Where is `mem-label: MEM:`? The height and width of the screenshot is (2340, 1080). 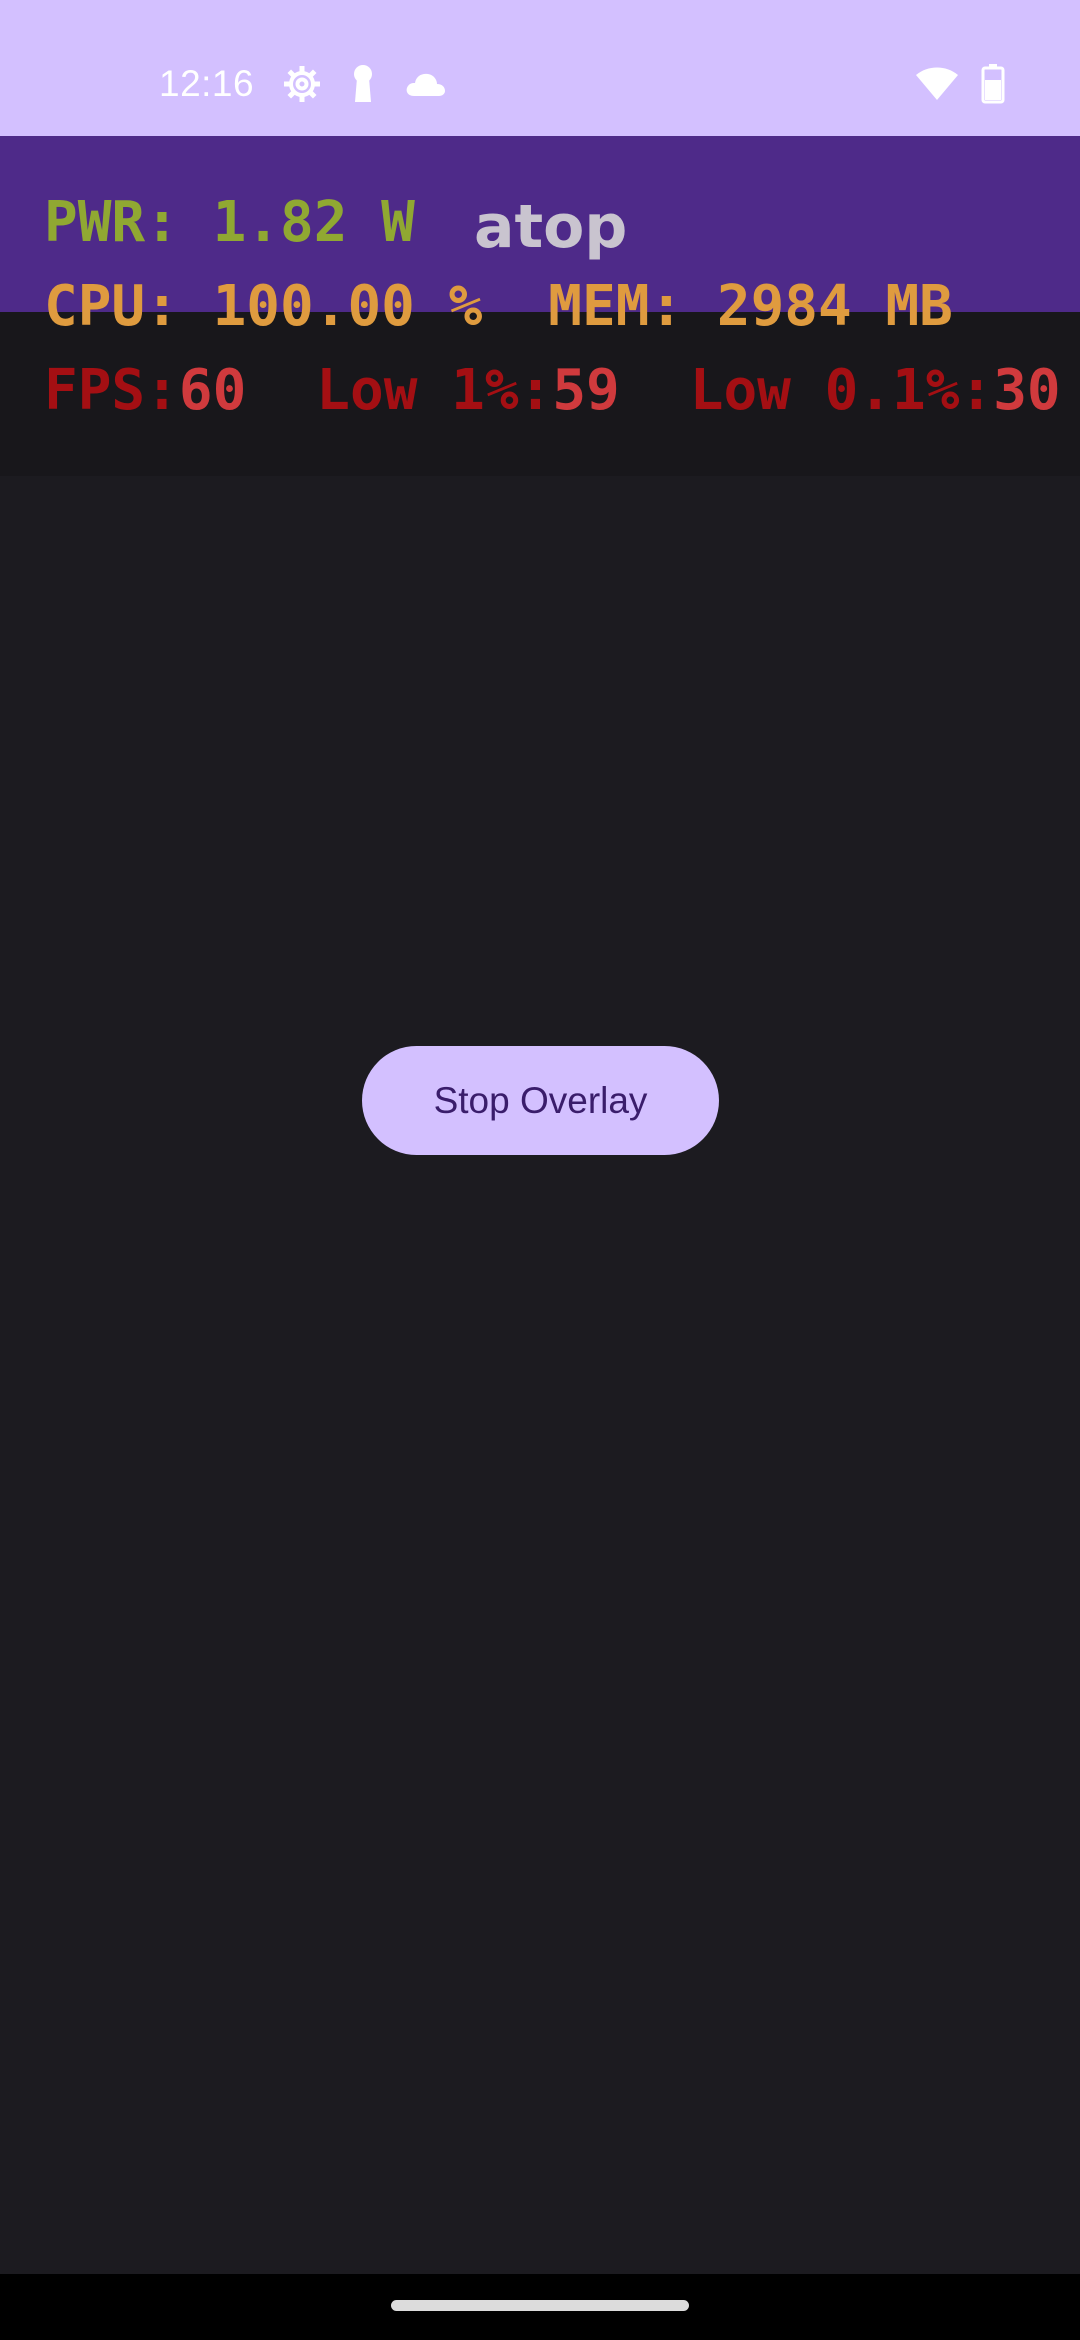
mem-label: MEM: is located at coordinates (616, 306).